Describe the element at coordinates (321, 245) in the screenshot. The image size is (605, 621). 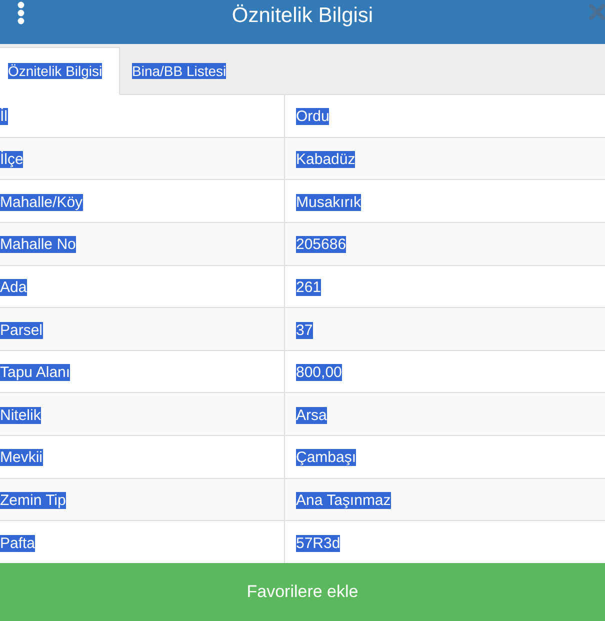
I see `table-cell-text: 205686` at that location.